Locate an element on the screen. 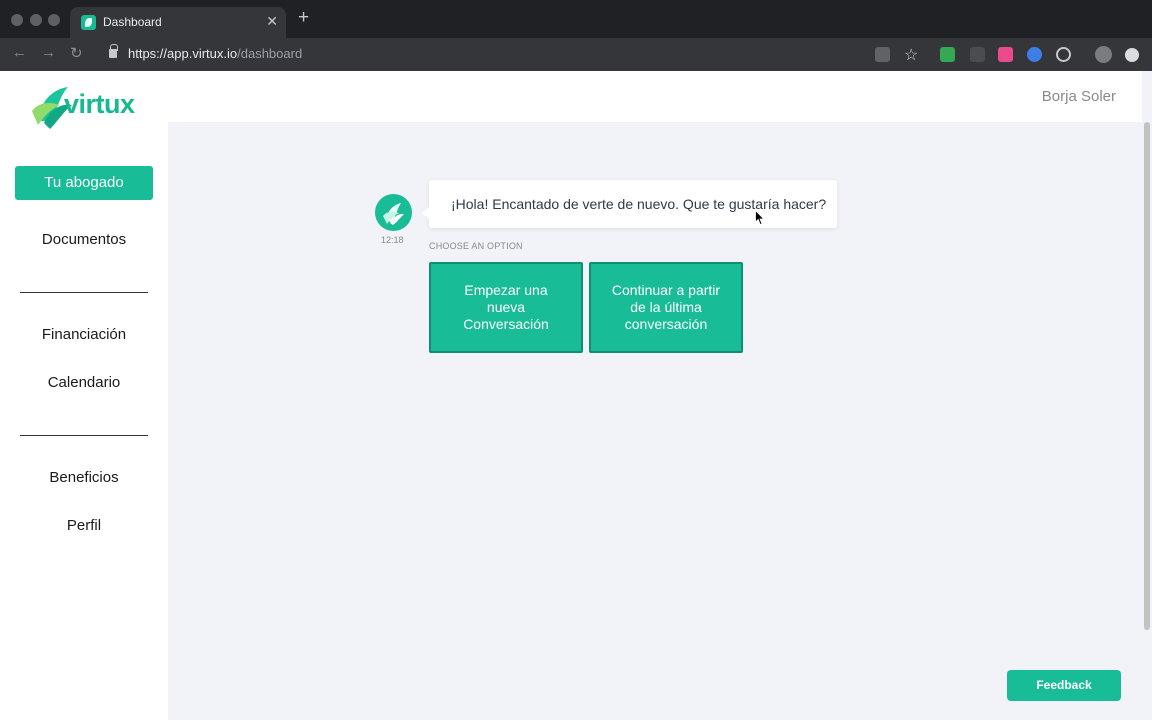  translate-icon is located at coordinates (882, 54).